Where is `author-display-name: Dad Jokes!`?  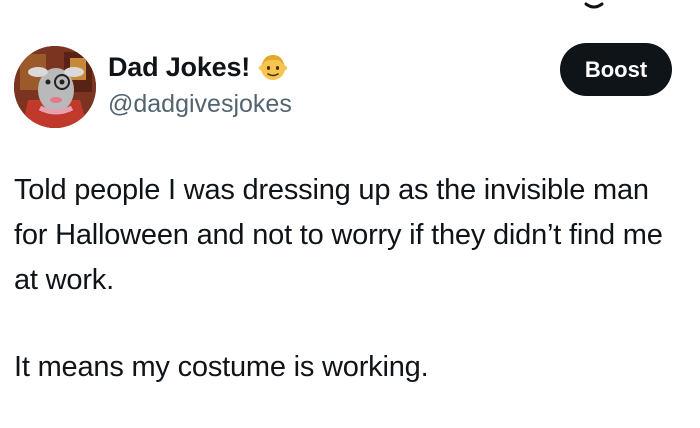 author-display-name: Dad Jokes! is located at coordinates (179, 67).